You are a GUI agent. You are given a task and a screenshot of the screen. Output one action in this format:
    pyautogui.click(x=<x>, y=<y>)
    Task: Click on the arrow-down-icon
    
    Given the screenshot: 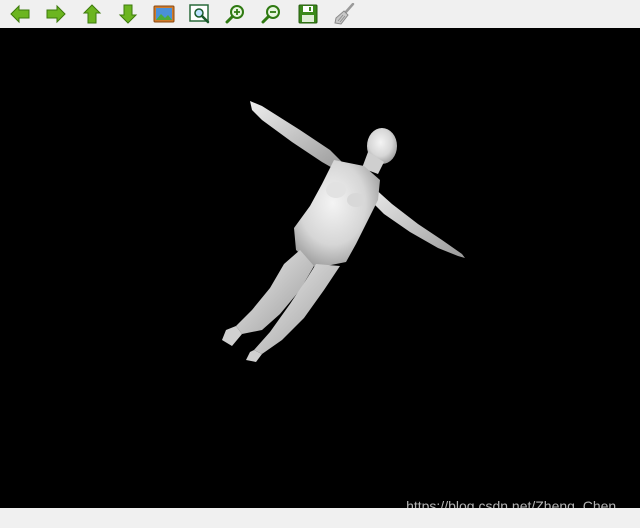 What is the action you would take?
    pyautogui.click(x=128, y=14)
    